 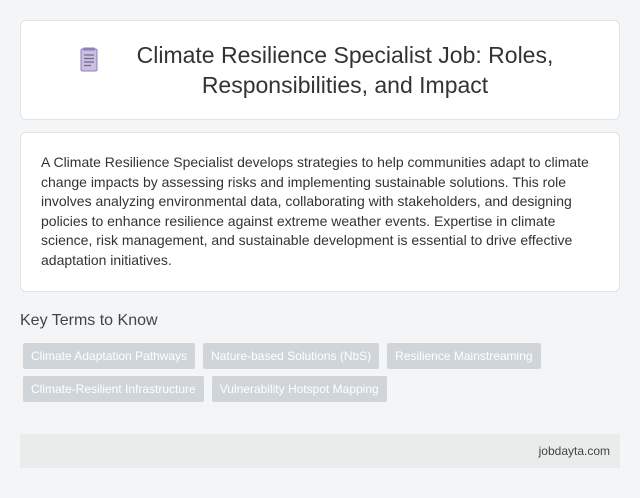 I want to click on key-terms-heading: Key Terms to Know, so click(x=89, y=320).